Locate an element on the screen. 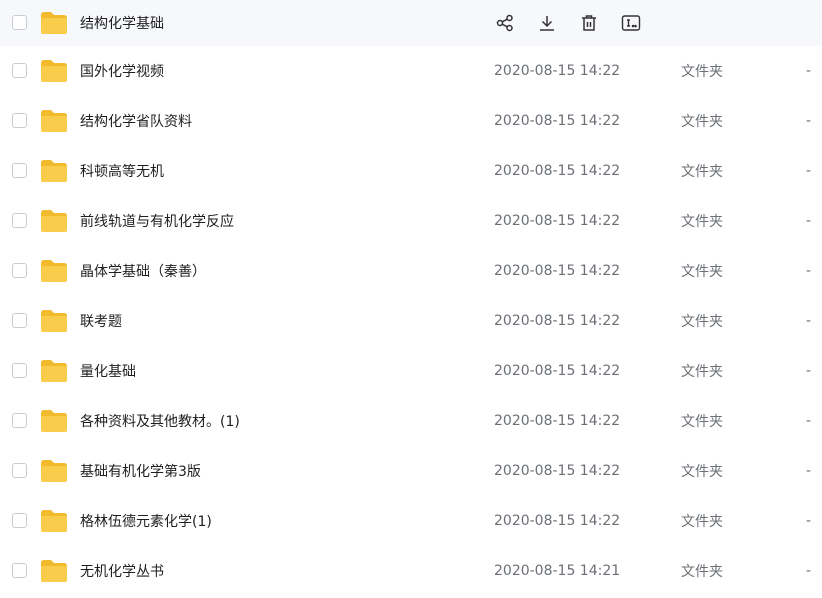  file-name: 结构化学基础 is located at coordinates (122, 23).